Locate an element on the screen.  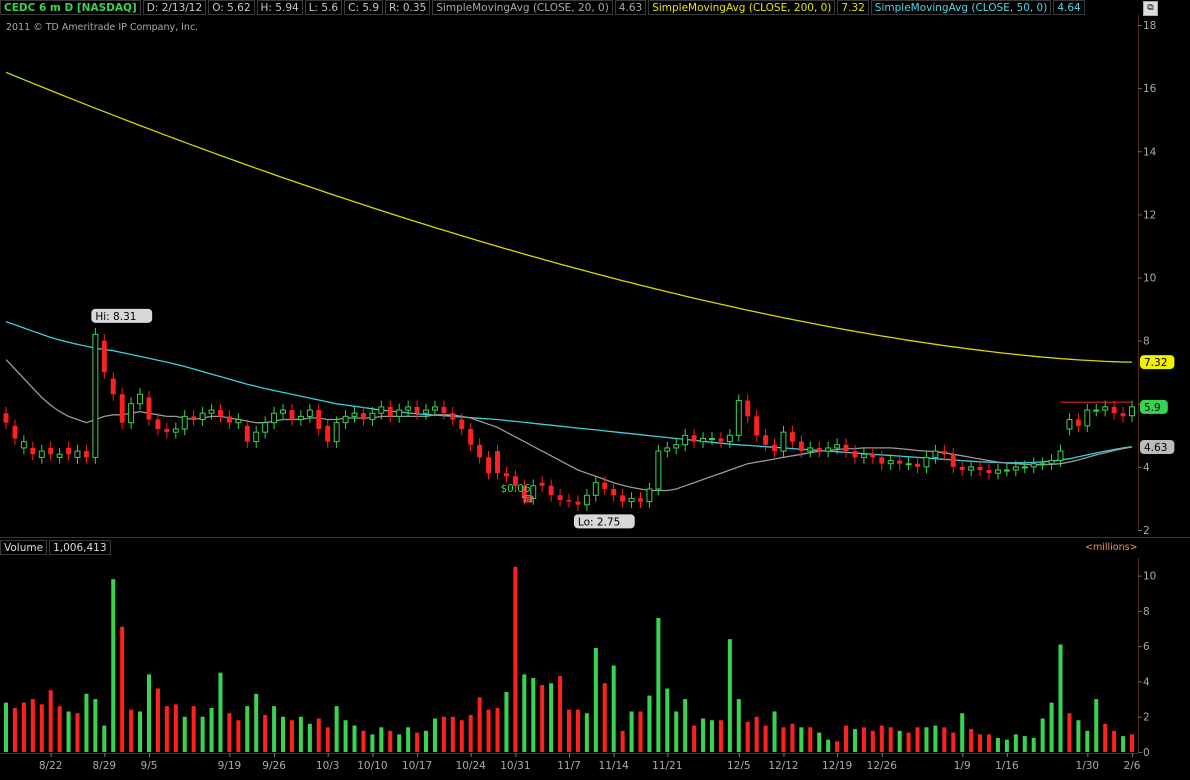
x-tick-label: 11/7 is located at coordinates (569, 766).